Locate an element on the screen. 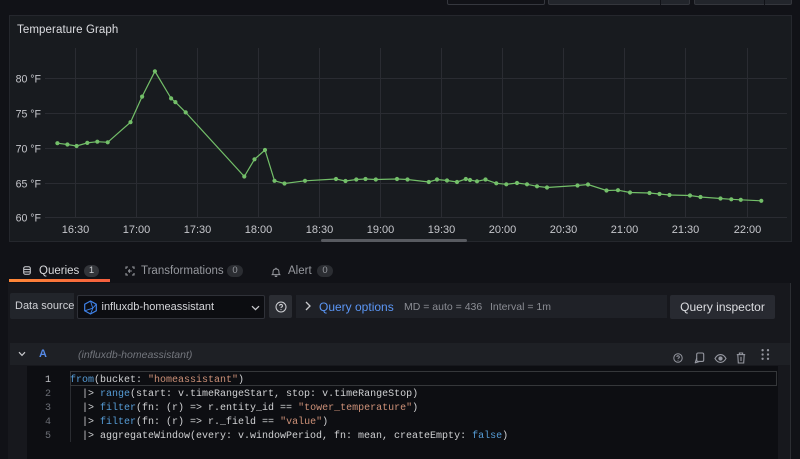  svg-text: 16:30 is located at coordinates (76, 230).